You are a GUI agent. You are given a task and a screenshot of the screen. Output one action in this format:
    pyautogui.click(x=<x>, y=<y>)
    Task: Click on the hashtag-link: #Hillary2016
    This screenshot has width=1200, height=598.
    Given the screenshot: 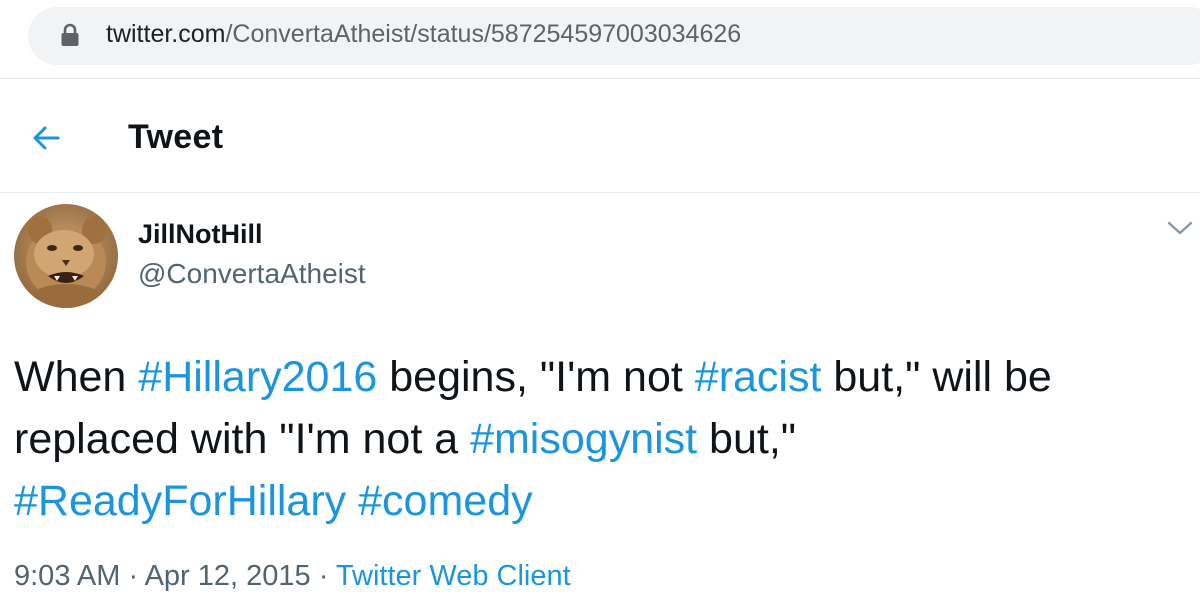 What is the action you would take?
    pyautogui.click(x=257, y=377)
    